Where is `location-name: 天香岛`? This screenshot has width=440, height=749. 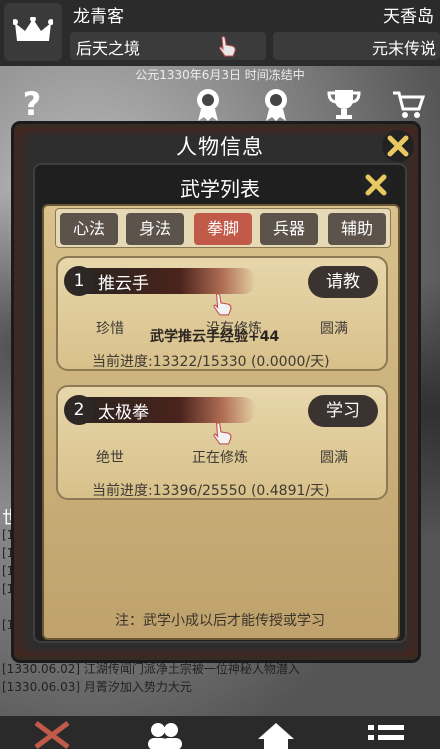
location-name: 天香岛 is located at coordinates (408, 14).